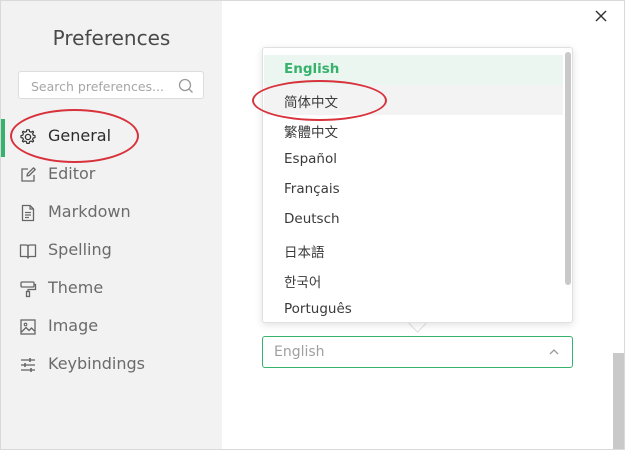 The width and height of the screenshot is (625, 450). I want to click on close-icon, so click(601, 16).